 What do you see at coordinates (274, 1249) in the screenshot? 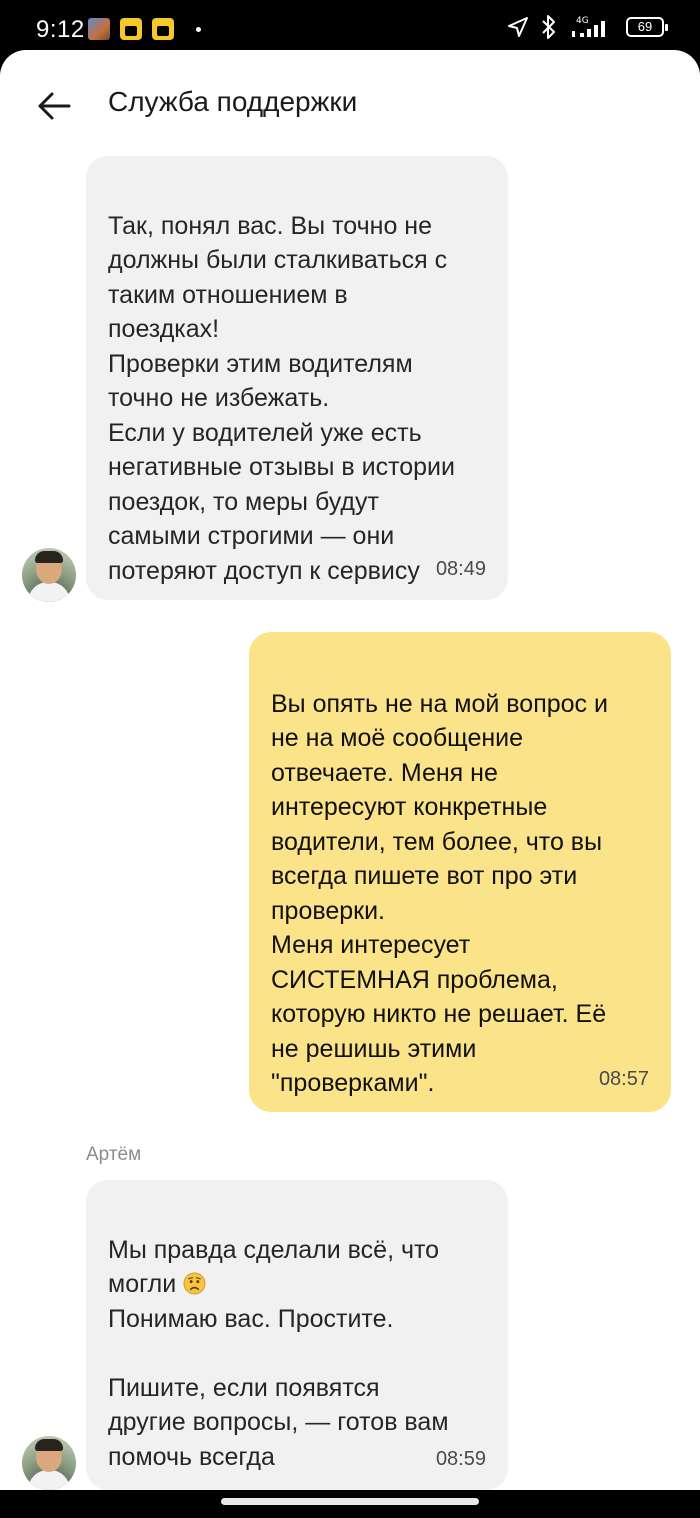
I see `message-text-line: Мы правда сделали всё, что` at bounding box center [274, 1249].